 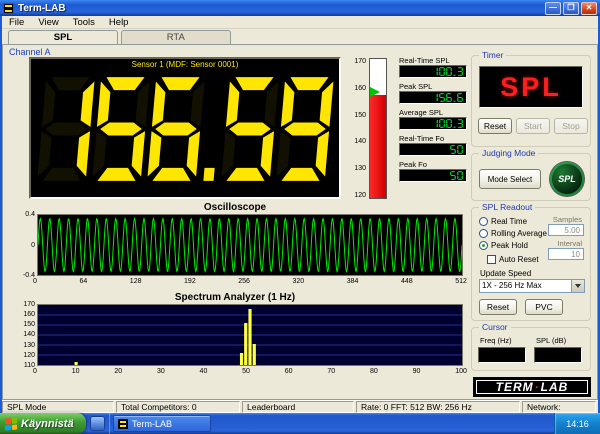 What do you see at coordinates (421, 112) in the screenshot?
I see `readout-label: Average SPL` at bounding box center [421, 112].